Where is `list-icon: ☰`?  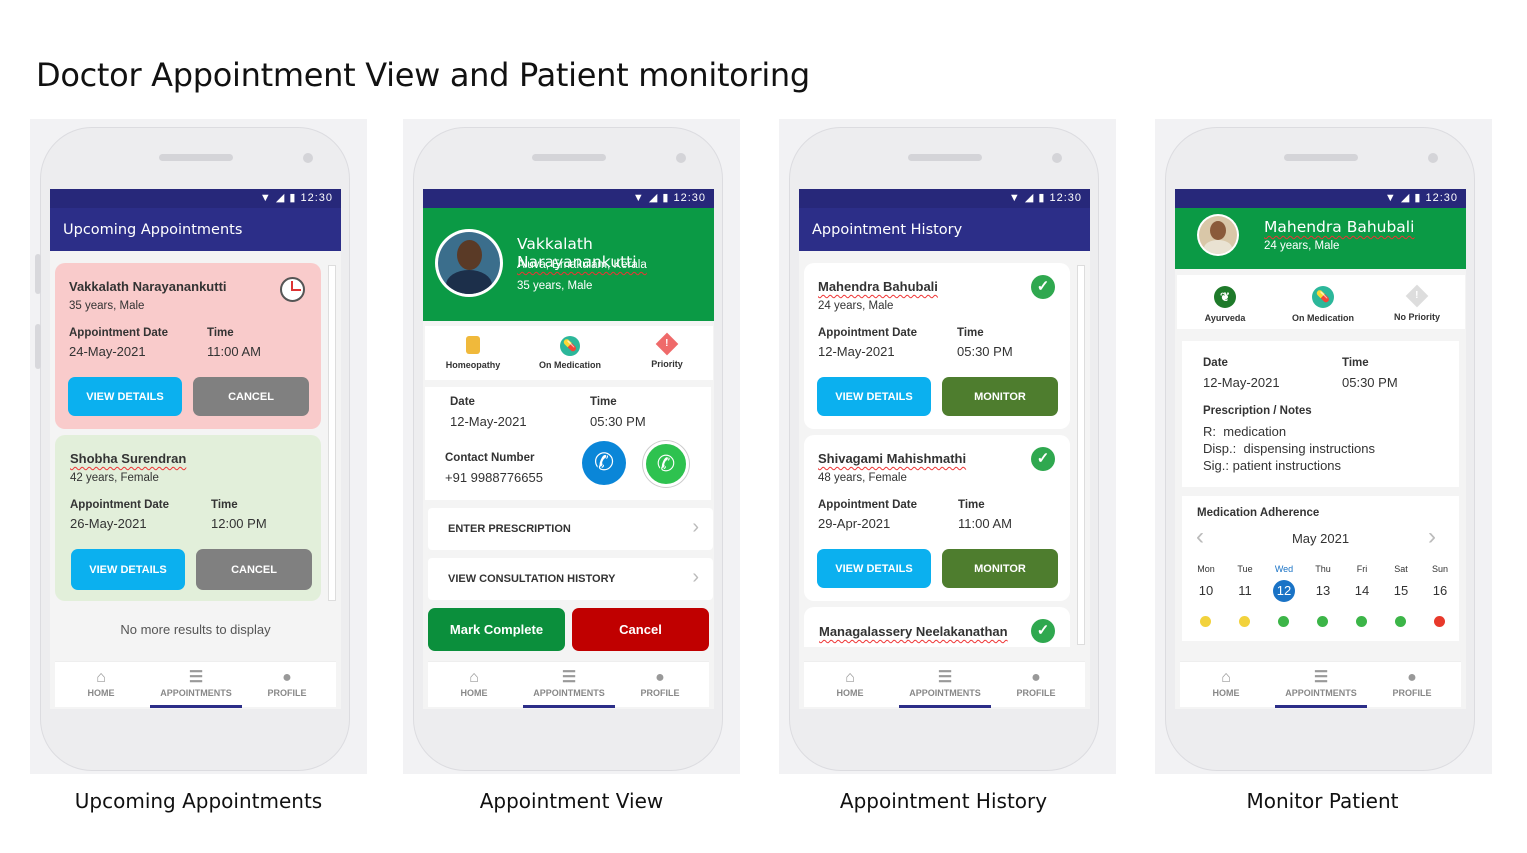 list-icon: ☰ is located at coordinates (196, 677).